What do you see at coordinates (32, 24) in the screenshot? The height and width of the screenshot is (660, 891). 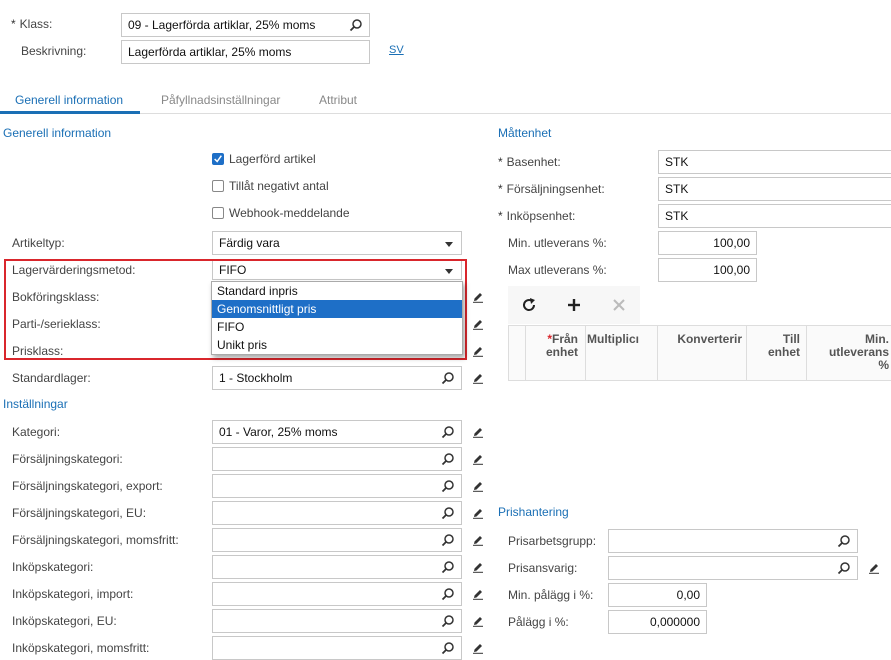 I see `class-label: * Klass:` at bounding box center [32, 24].